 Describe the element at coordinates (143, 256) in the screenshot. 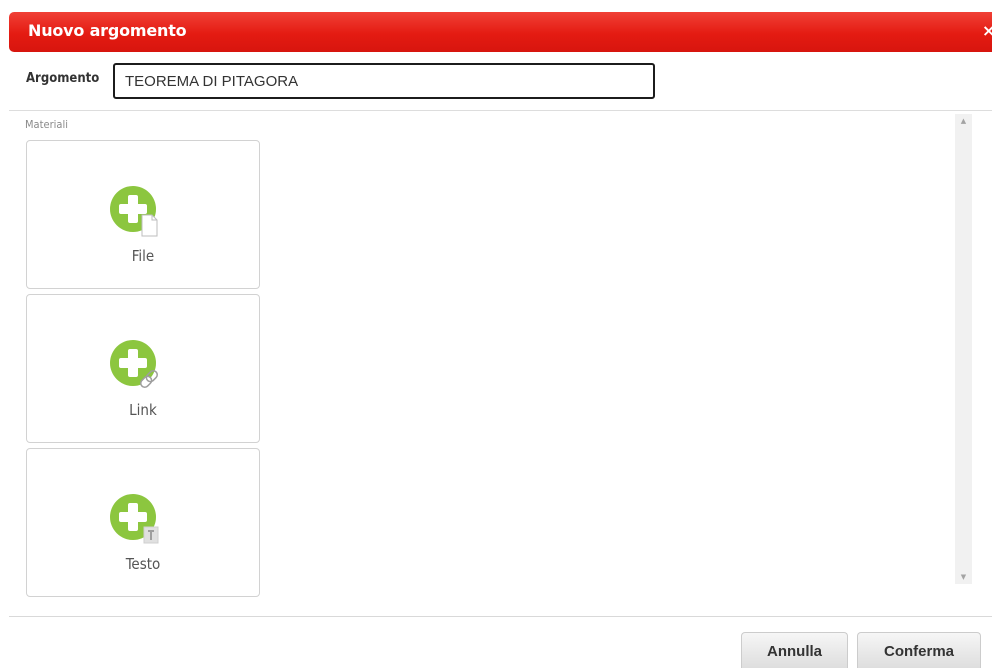

I see `card-label-file: File` at that location.